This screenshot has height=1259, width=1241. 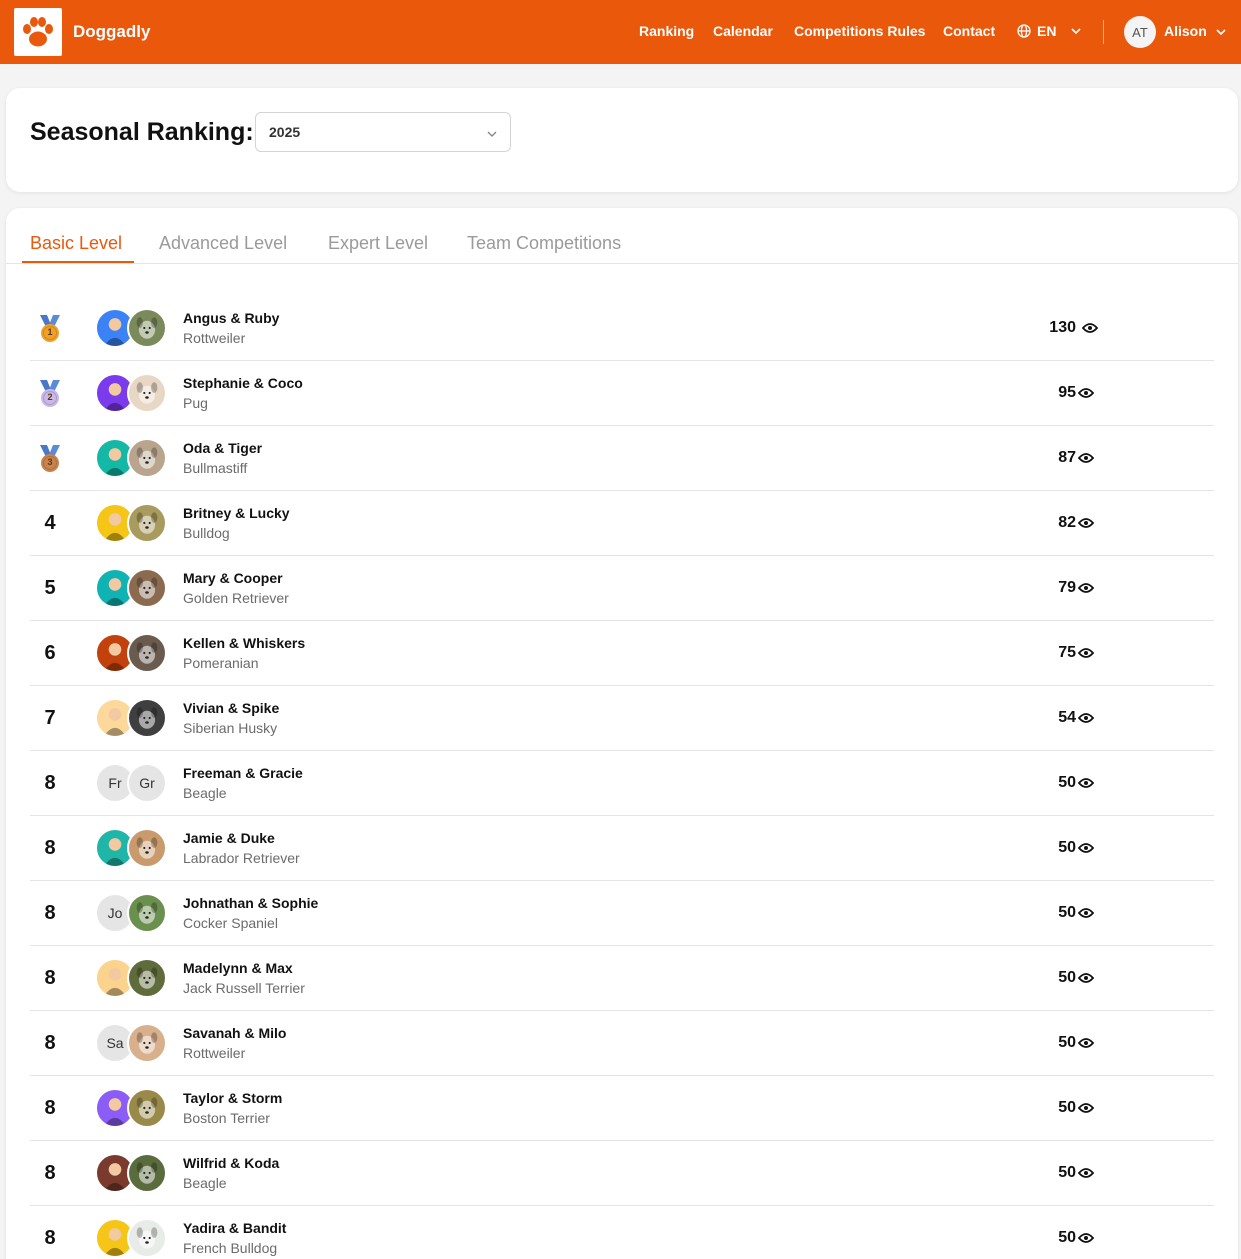 I want to click on language-selector: EN, so click(x=1049, y=31).